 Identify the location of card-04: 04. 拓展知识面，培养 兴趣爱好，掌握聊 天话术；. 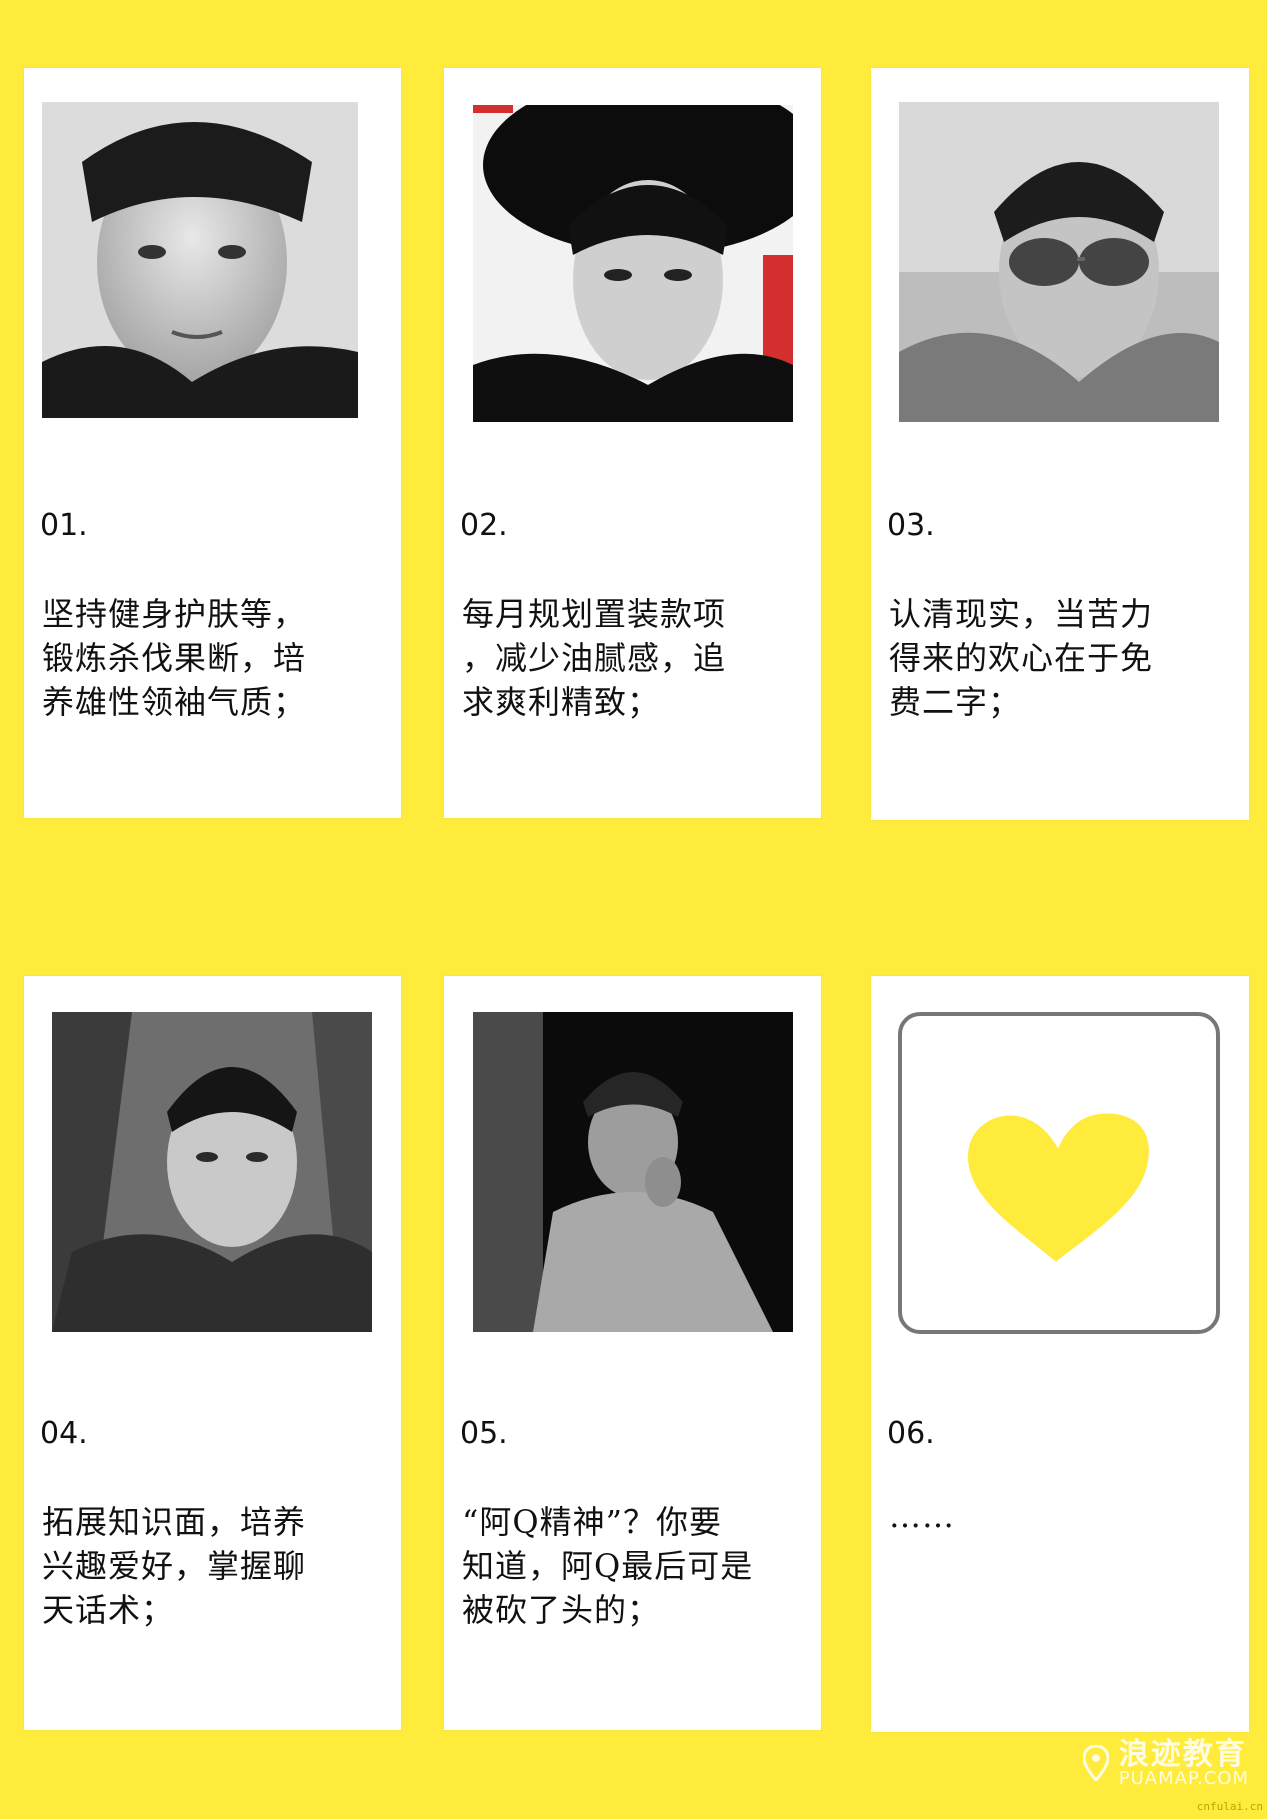
(212, 1353).